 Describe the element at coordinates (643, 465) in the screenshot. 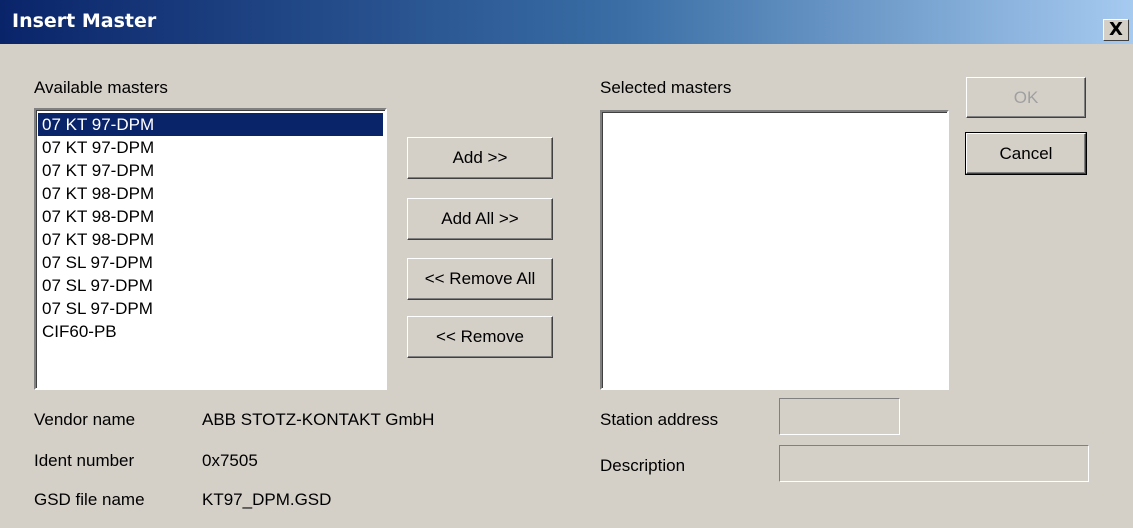

I see `description-label: Description` at that location.